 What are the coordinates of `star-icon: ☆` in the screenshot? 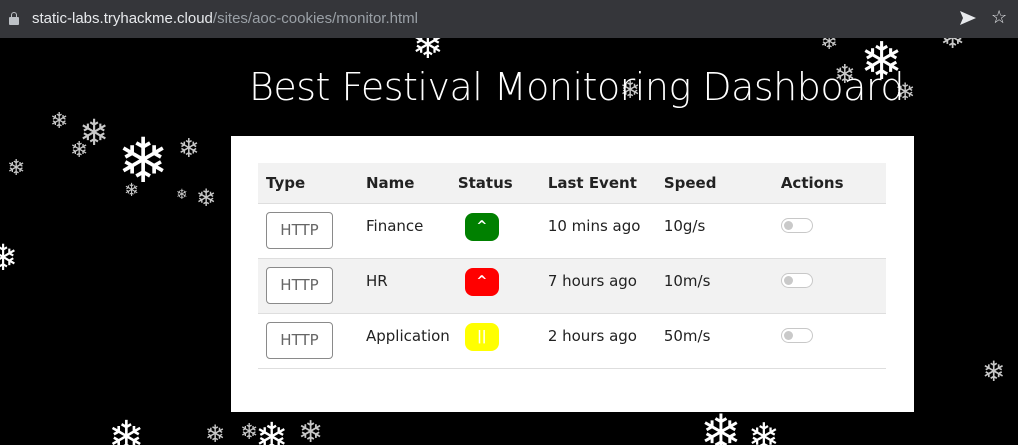 It's located at (999, 17).